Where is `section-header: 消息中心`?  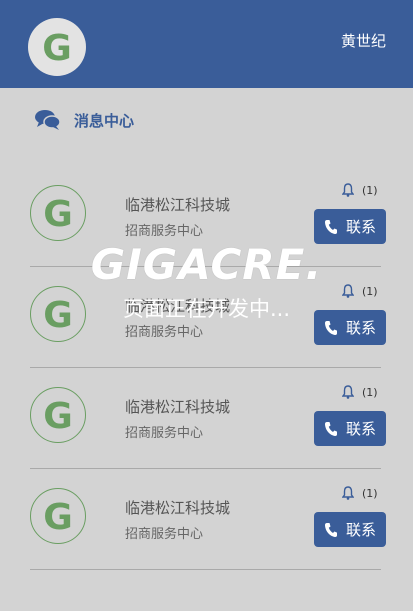 section-header: 消息中心 is located at coordinates (84, 120).